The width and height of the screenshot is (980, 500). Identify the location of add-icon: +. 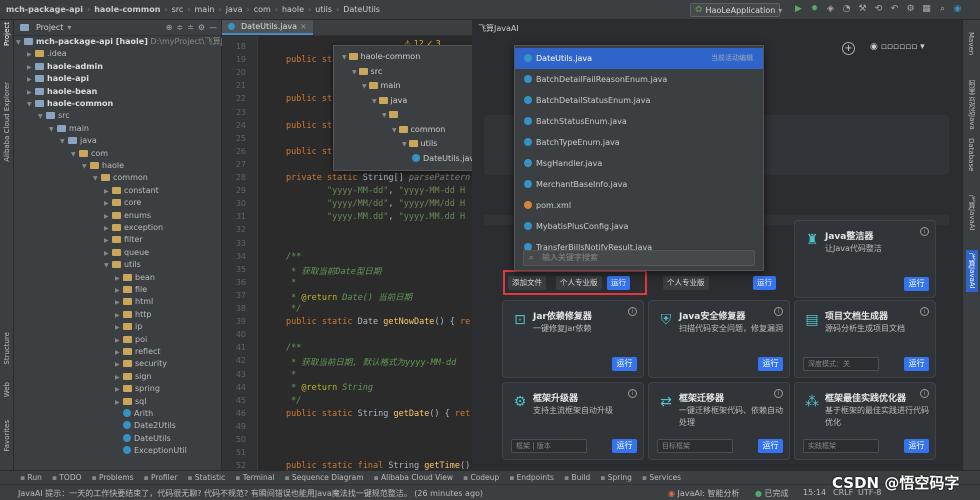
(848, 48).